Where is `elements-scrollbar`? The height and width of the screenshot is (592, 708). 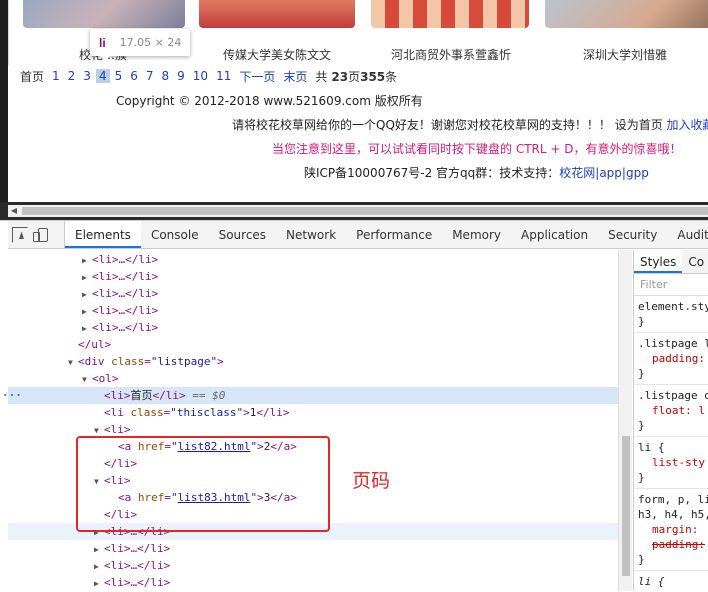 elements-scrollbar is located at coordinates (625, 420).